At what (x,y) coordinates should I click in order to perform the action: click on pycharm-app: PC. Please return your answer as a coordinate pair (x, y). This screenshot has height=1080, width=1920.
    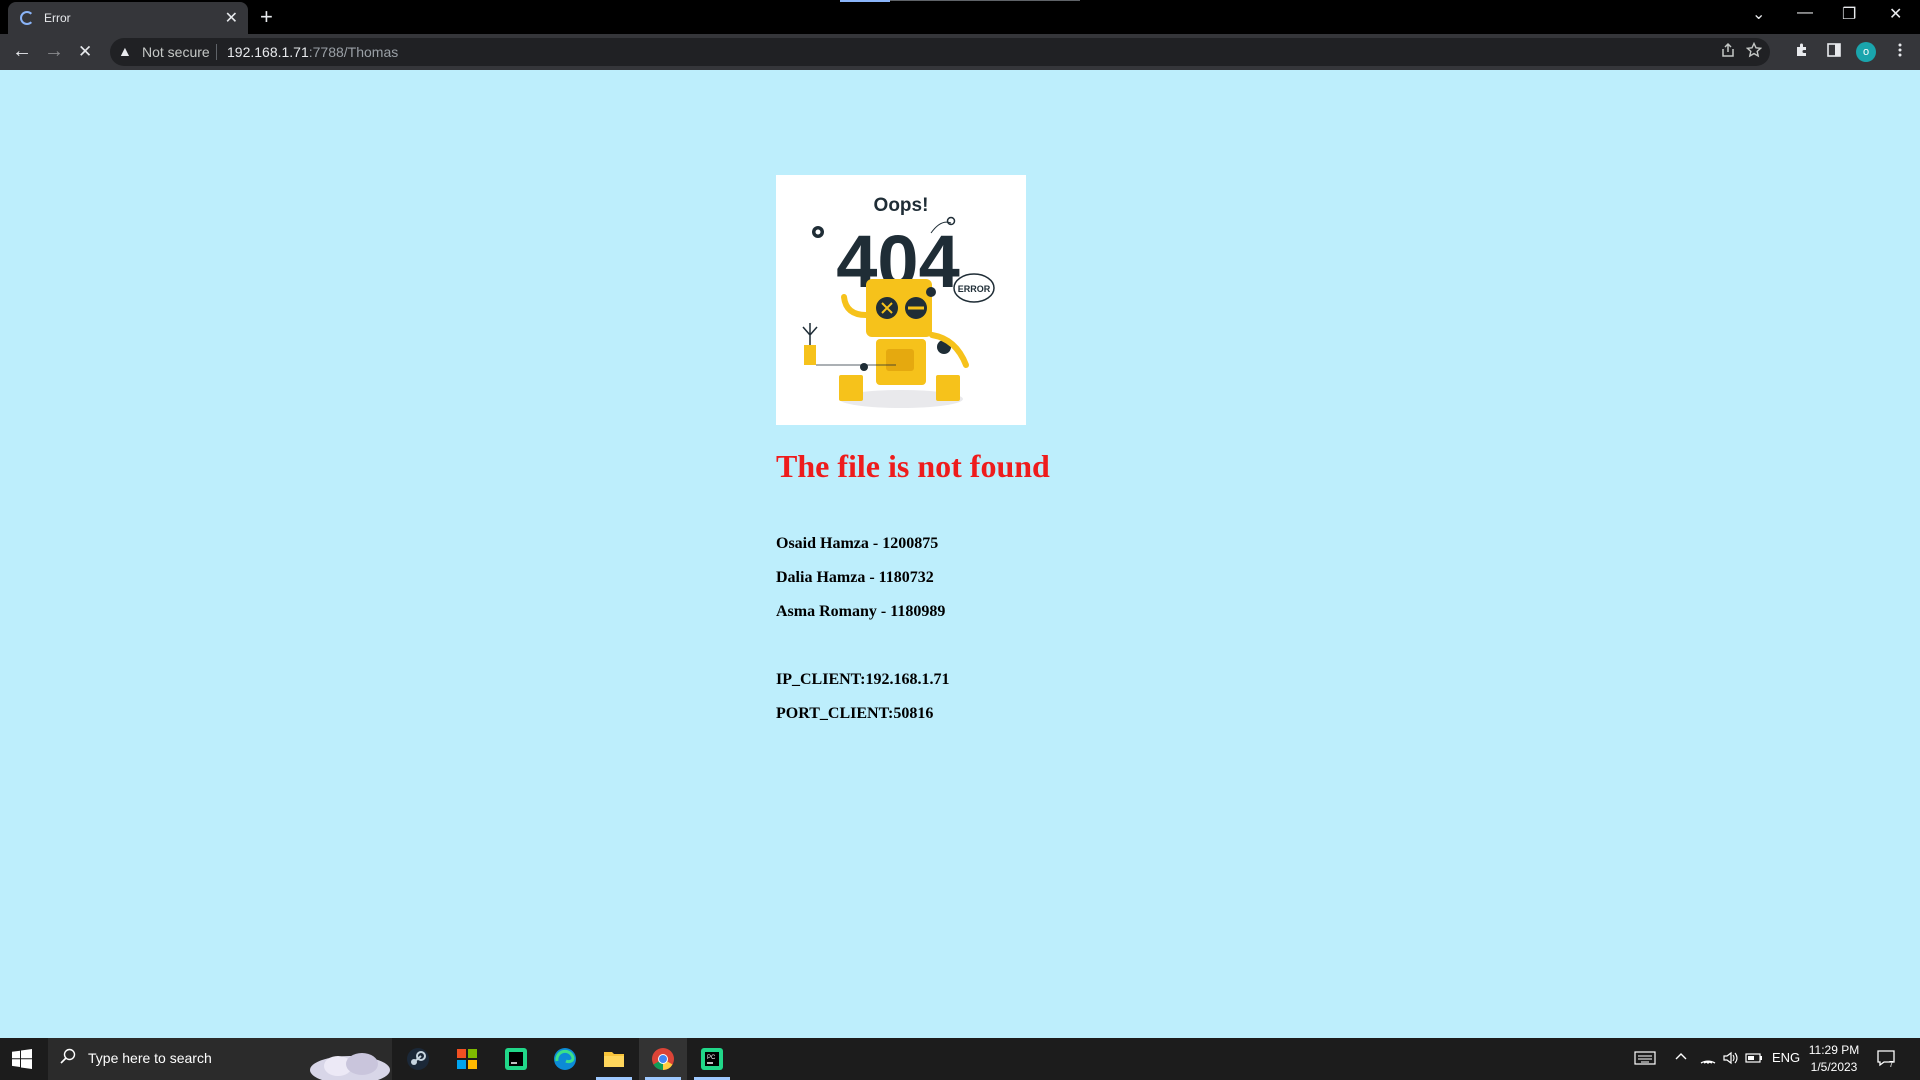
    Looking at the image, I should click on (712, 1059).